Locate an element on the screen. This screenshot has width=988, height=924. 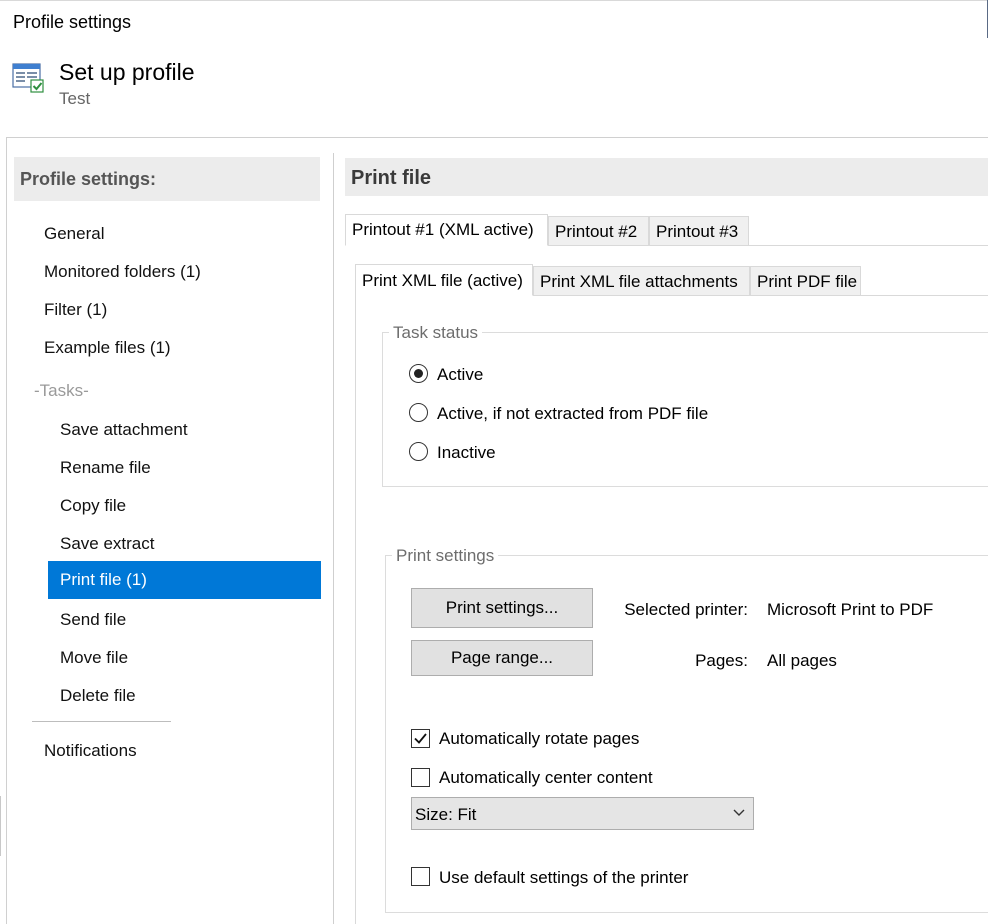
section-header: Print file is located at coordinates (666, 177).